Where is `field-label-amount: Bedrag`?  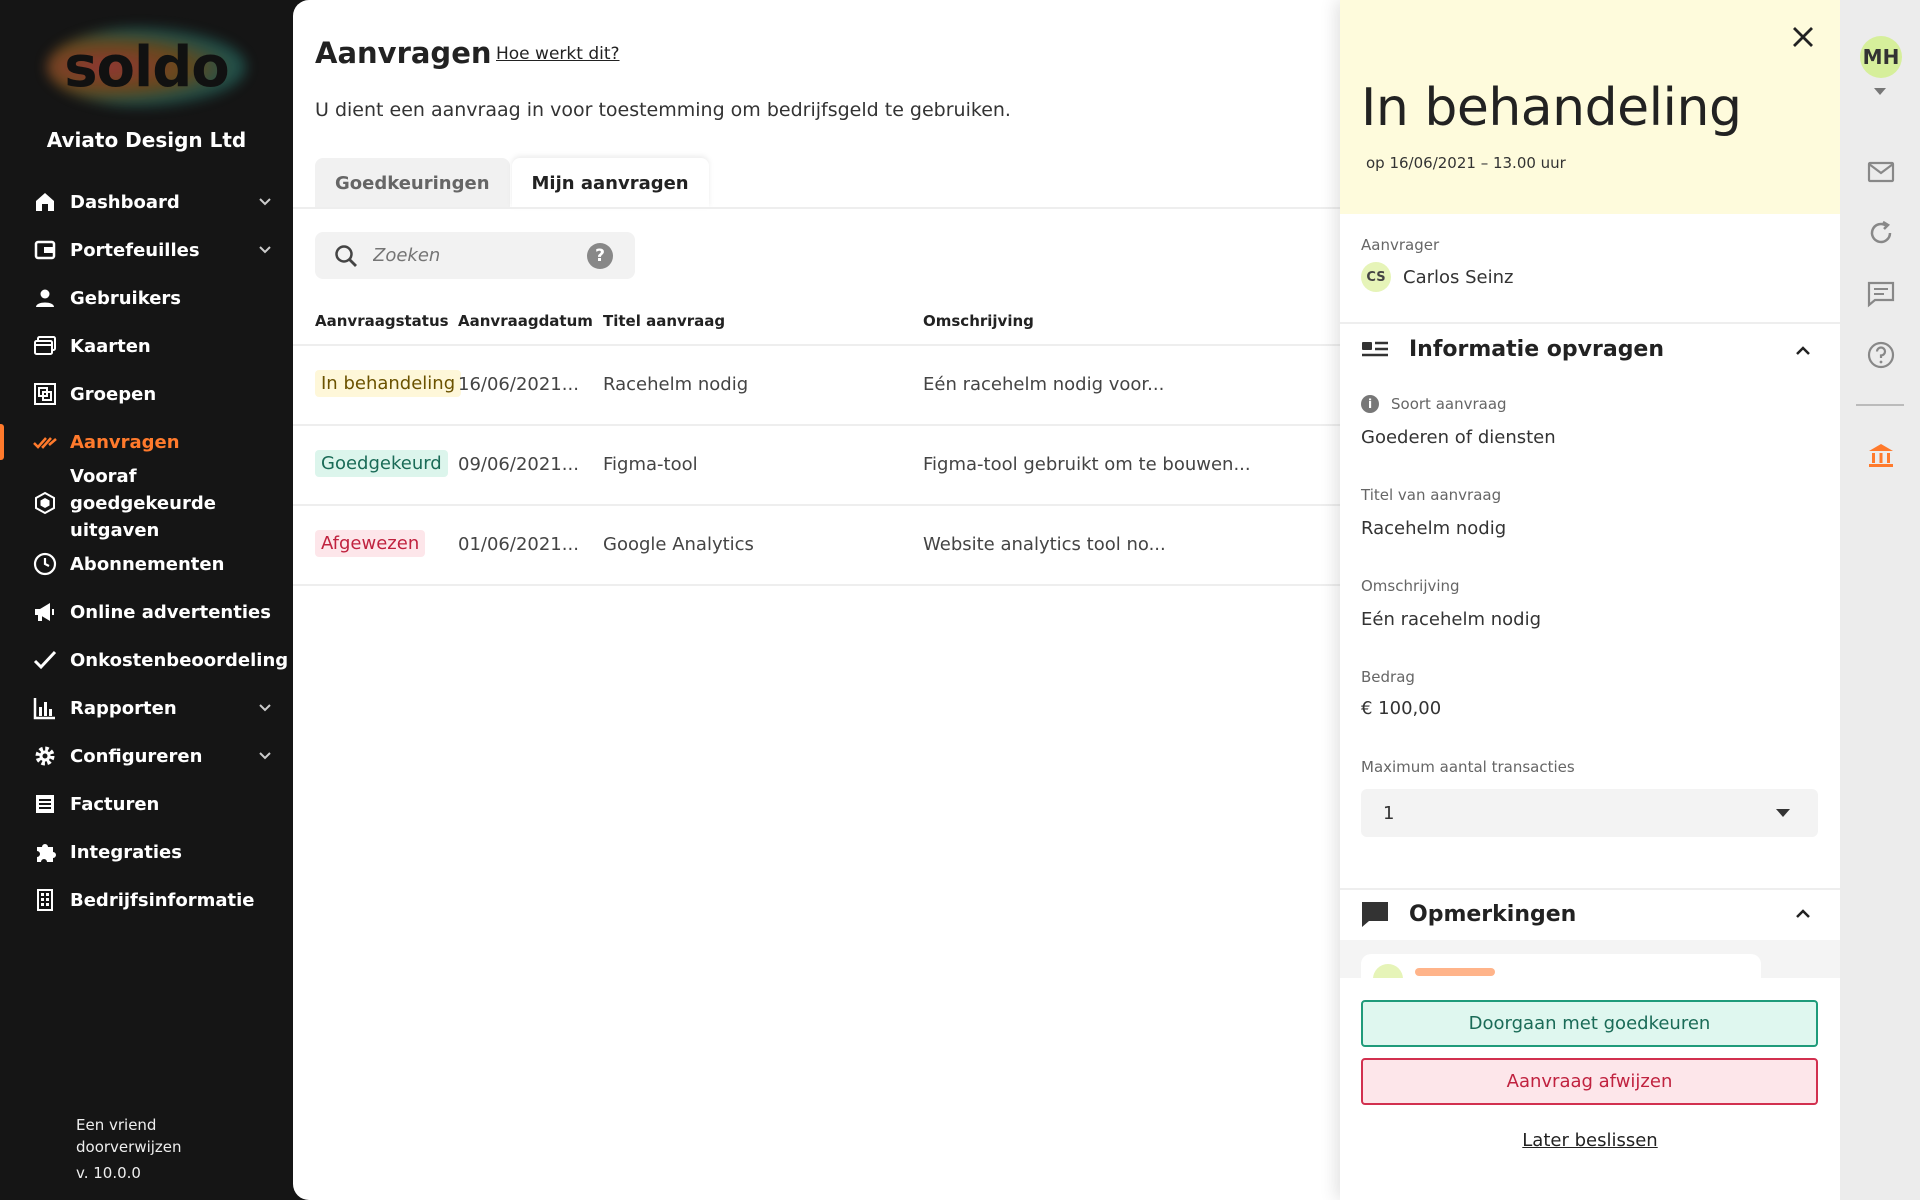
field-label-amount: Bedrag is located at coordinates (1388, 677).